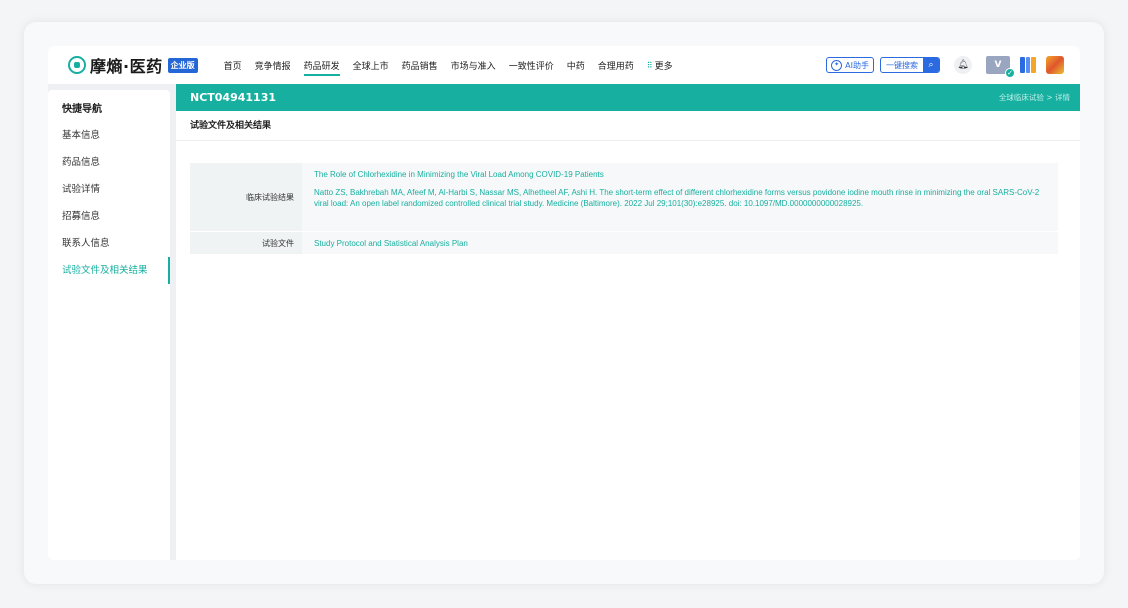 The height and width of the screenshot is (608, 1128). I want to click on logo-text: 摩熵·医药, so click(126, 66).